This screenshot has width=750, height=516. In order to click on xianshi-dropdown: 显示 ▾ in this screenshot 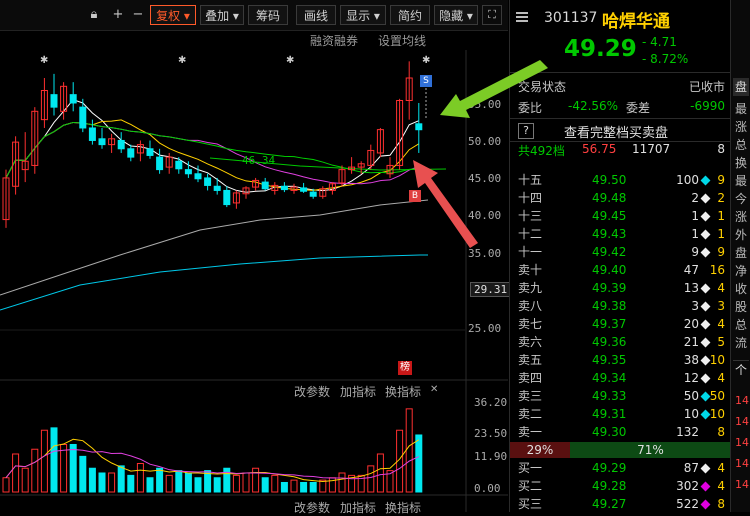, I will do `click(363, 15)`.